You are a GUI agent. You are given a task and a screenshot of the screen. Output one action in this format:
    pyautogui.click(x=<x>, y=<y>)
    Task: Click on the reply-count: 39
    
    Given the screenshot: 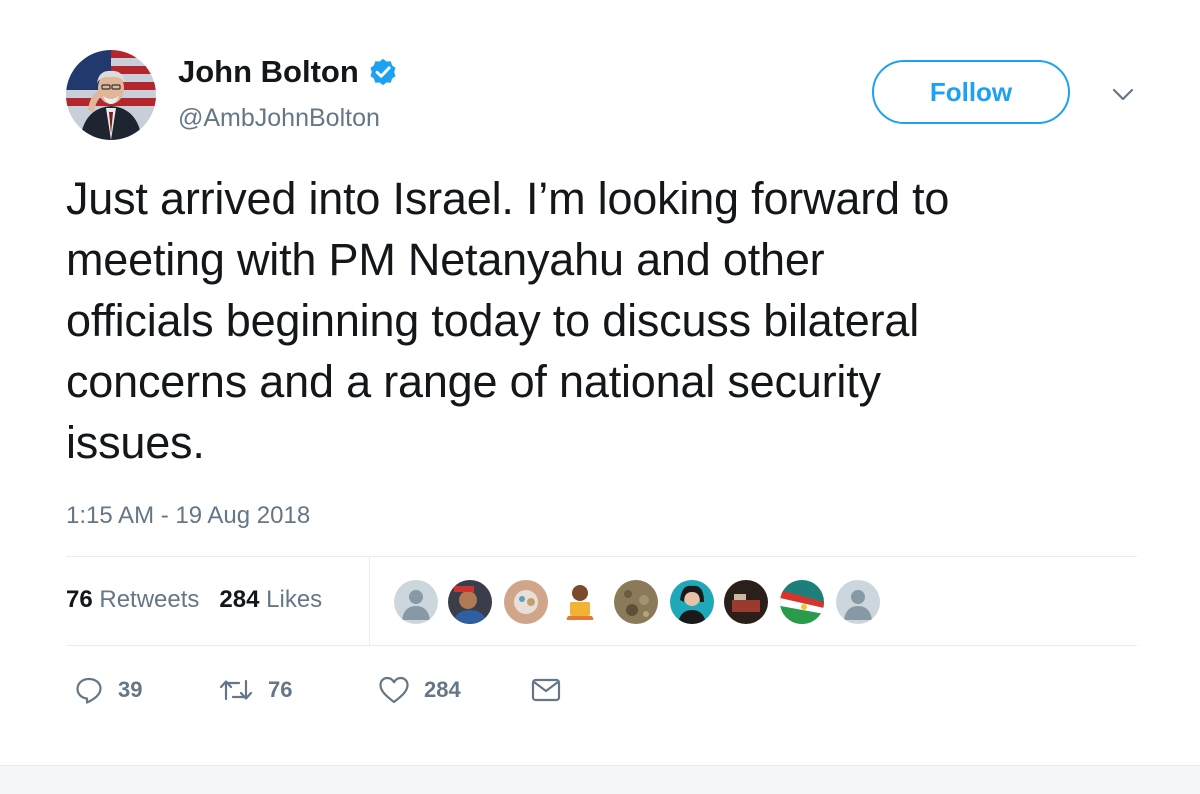 What is the action you would take?
    pyautogui.click(x=130, y=689)
    